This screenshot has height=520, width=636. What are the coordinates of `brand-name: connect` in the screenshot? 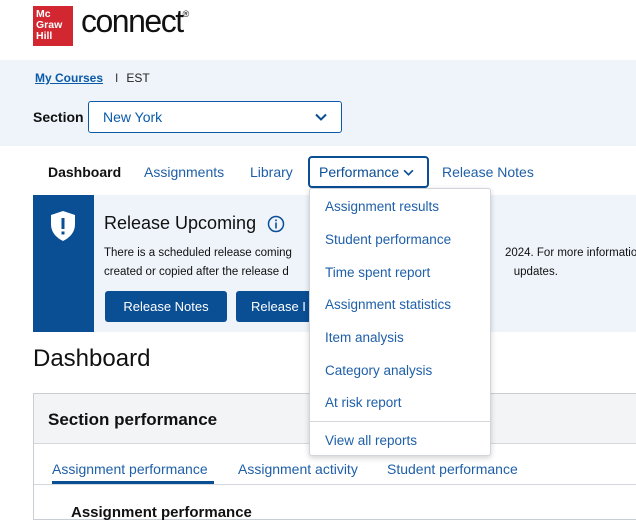 It's located at (132, 21).